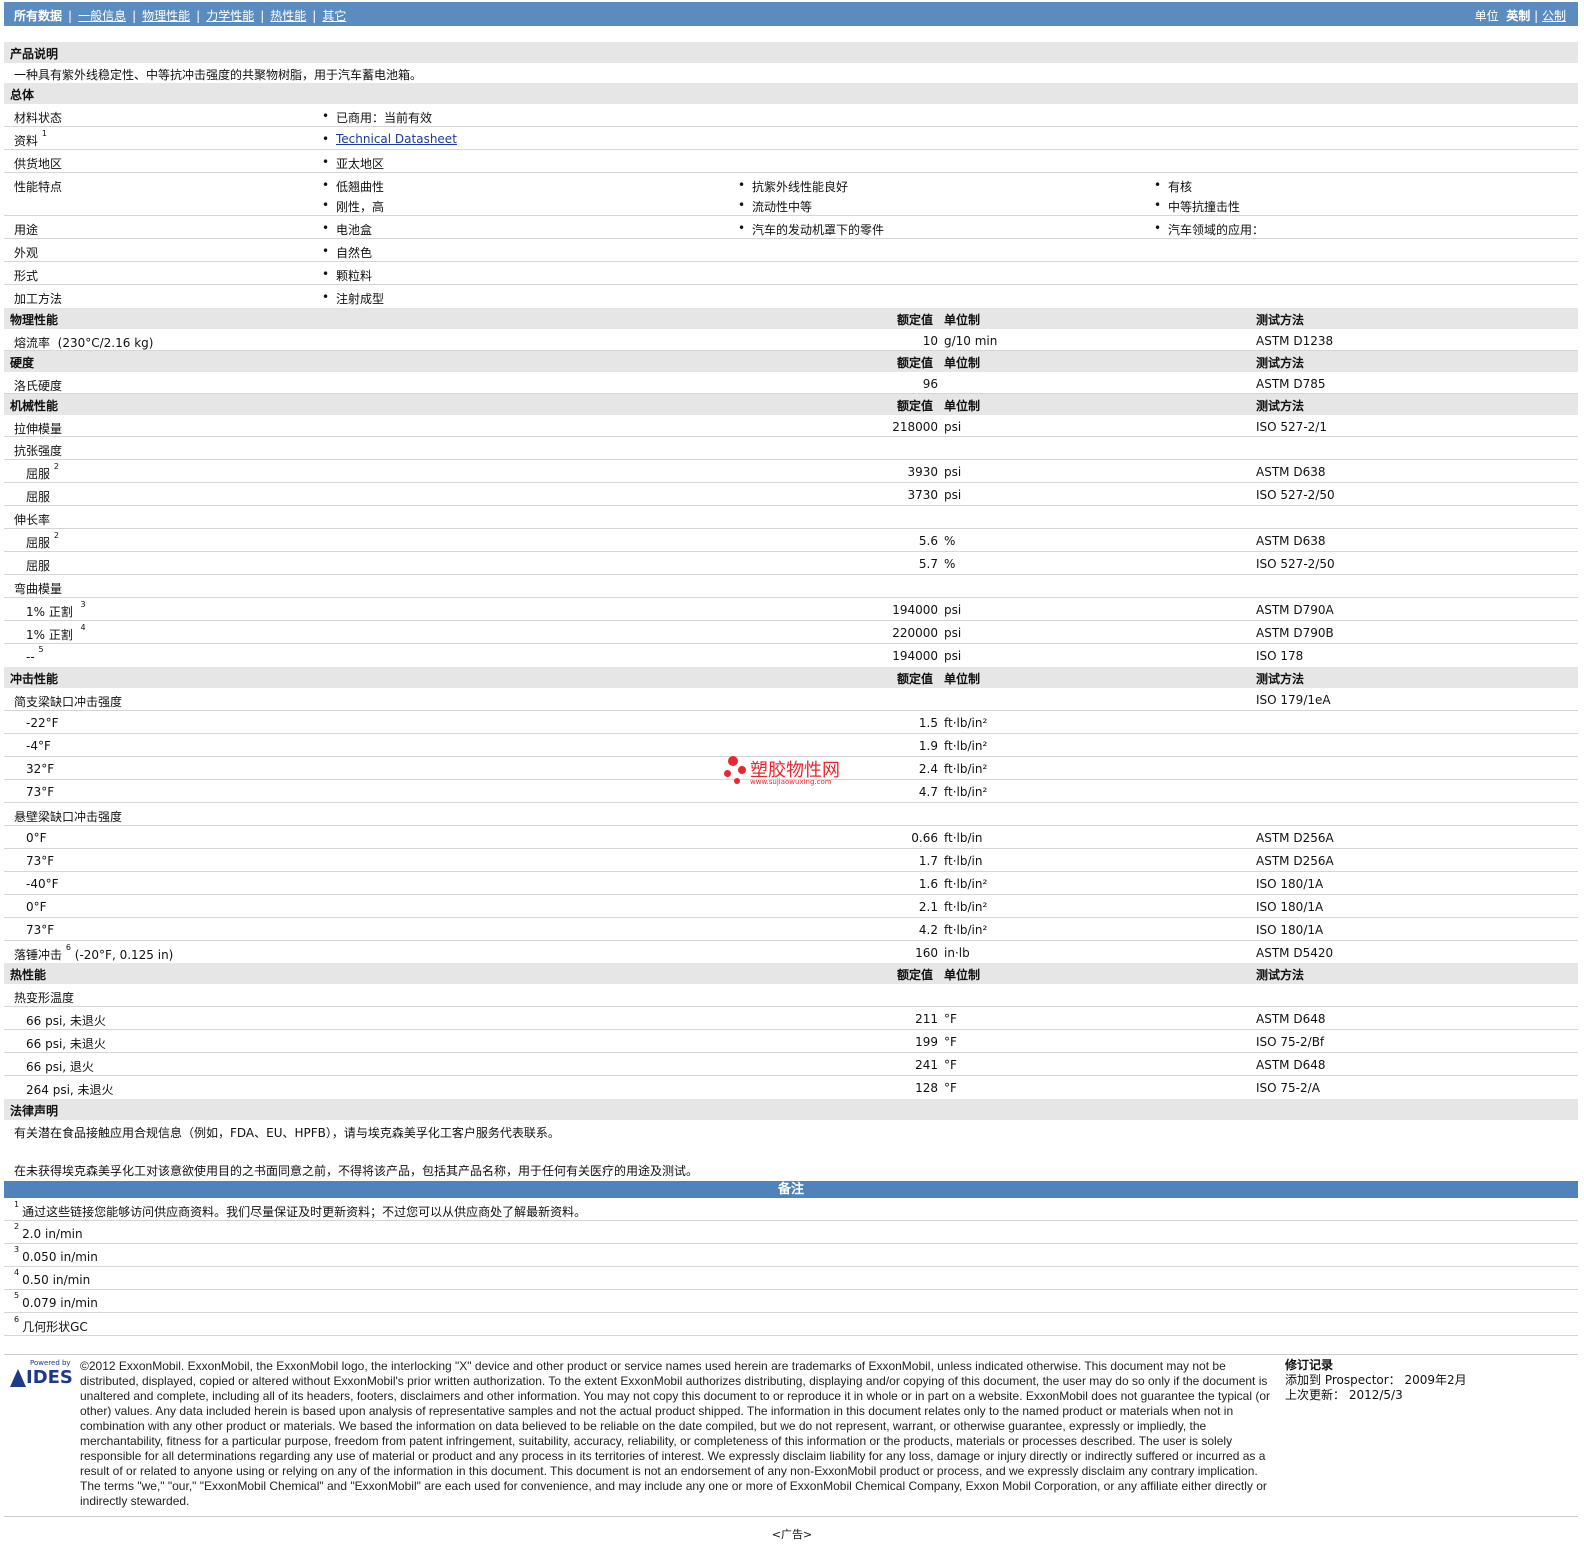 This screenshot has width=1584, height=1559. Describe the element at coordinates (791, 540) in the screenshot. I see `elongation-yield-row: 屈服 2 5.6% ASTM D638` at that location.